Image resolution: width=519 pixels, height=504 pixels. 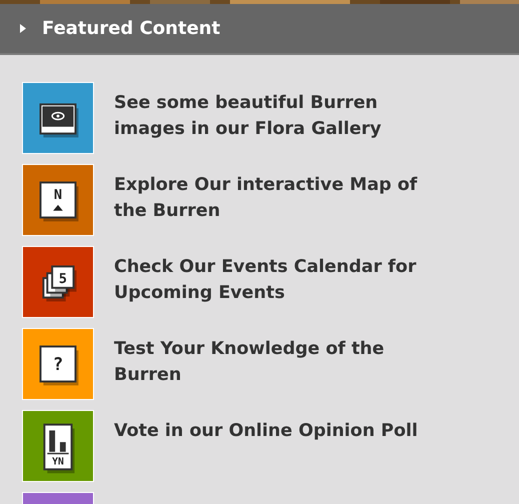 I want to click on link-tile: N, so click(x=58, y=200).